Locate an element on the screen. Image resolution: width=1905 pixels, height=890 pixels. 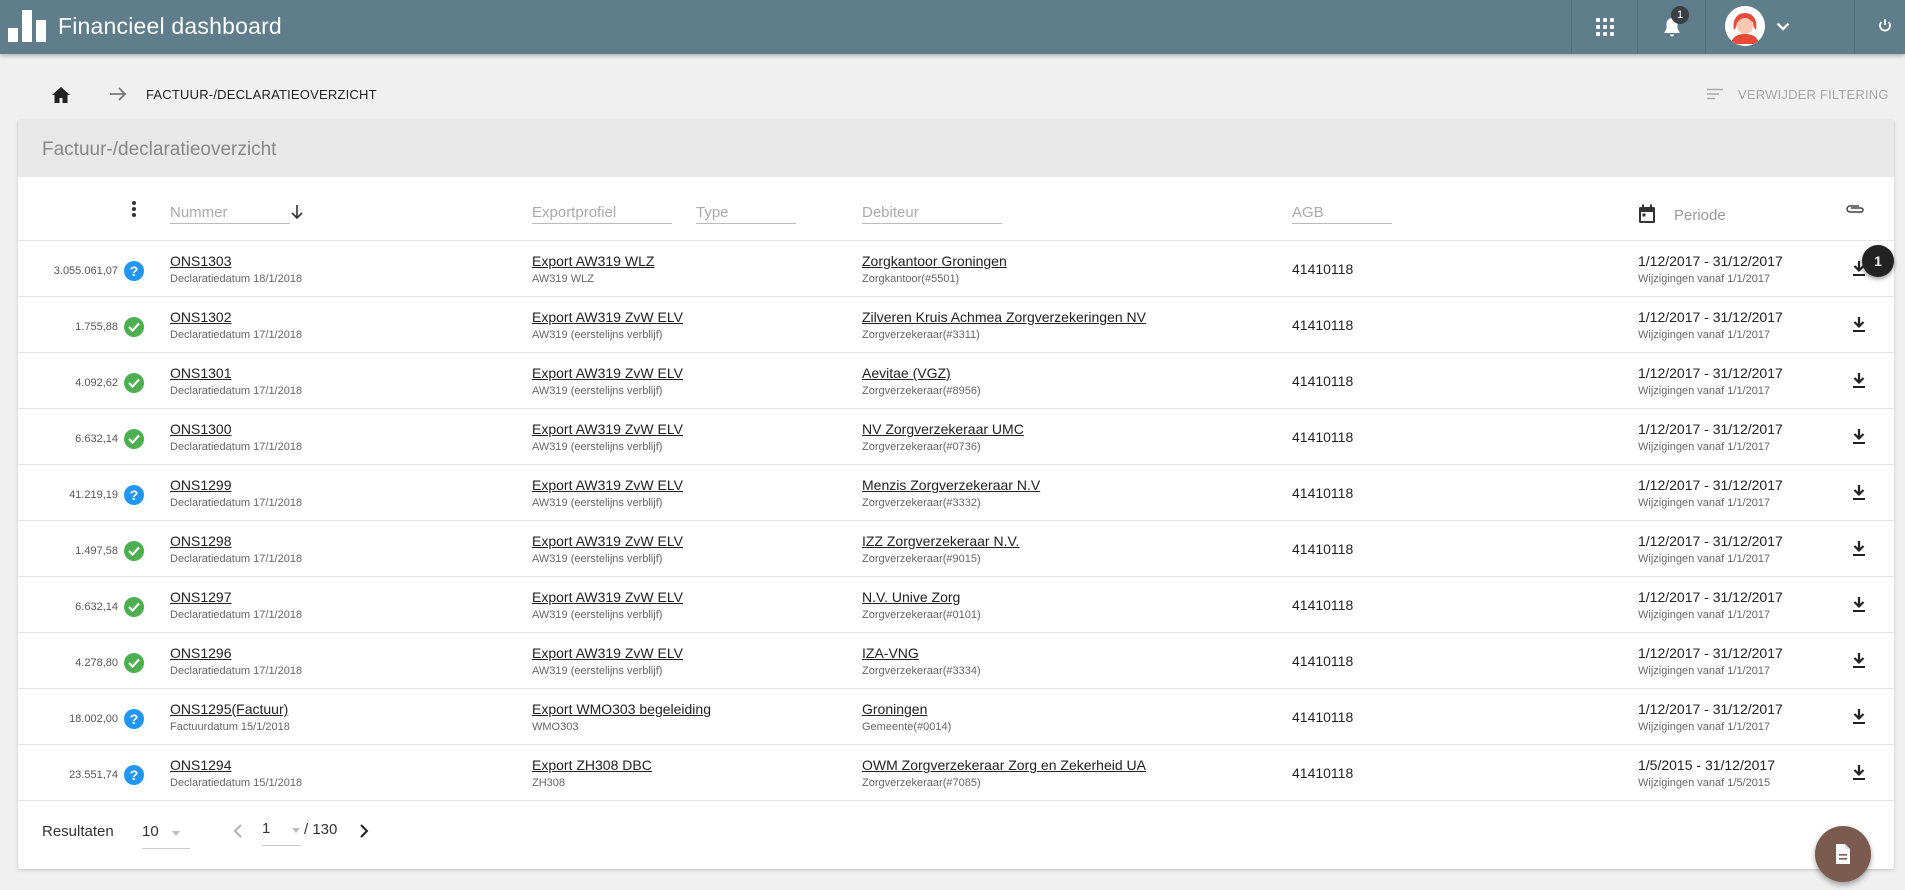
page-select: 1 is located at coordinates (282, 831).